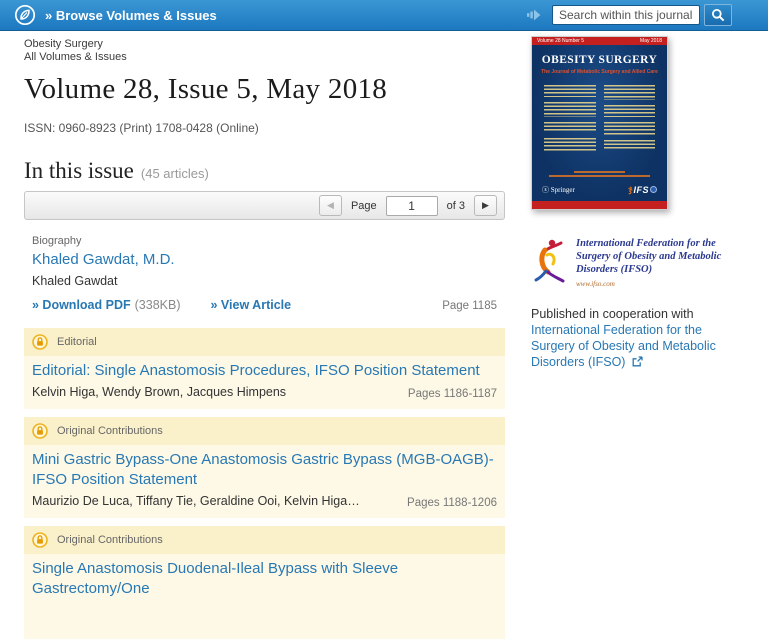 The height and width of the screenshot is (639, 768). I want to click on cover-toc-columns, so click(599, 122).